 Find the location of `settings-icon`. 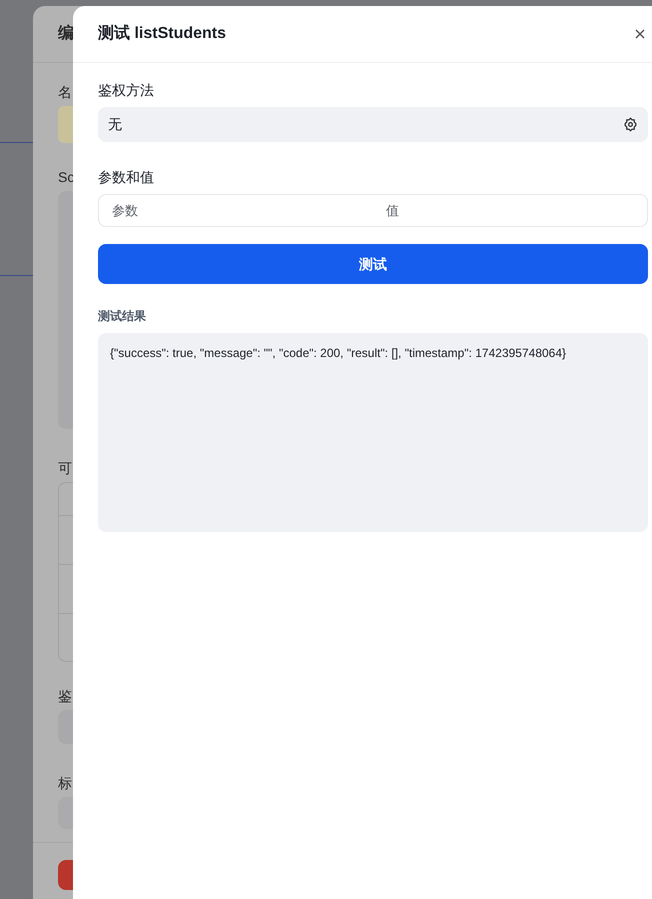

settings-icon is located at coordinates (630, 124).